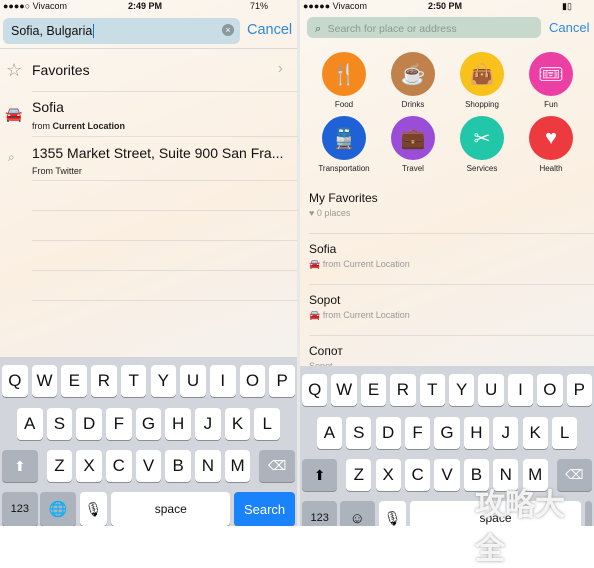 Image resolution: width=594 pixels, height=568 pixels. I want to click on category-drinks: ☕ Drinks, so click(413, 80).